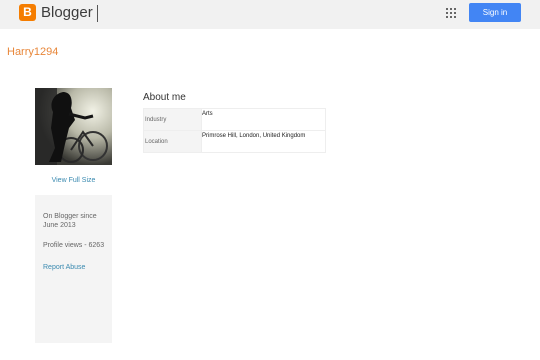  Describe the element at coordinates (73, 180) in the screenshot. I see `view-full-size-link: View Full Size` at that location.